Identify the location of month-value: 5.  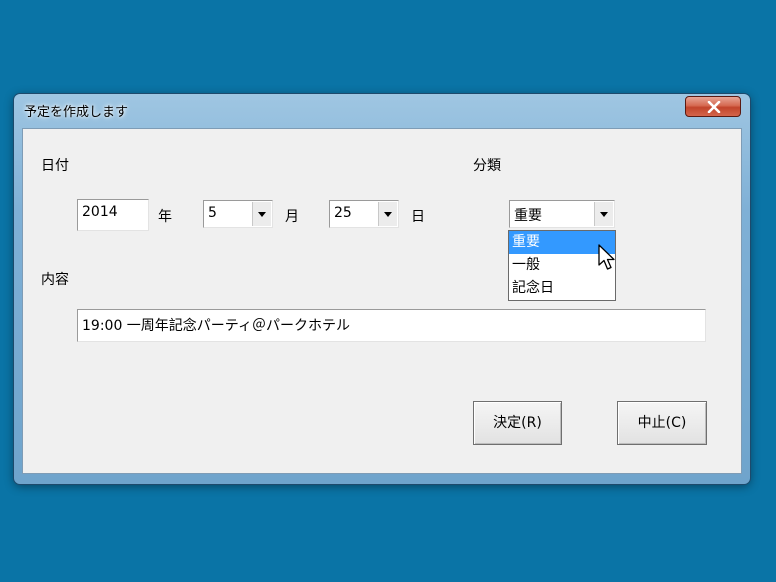
(212, 213).